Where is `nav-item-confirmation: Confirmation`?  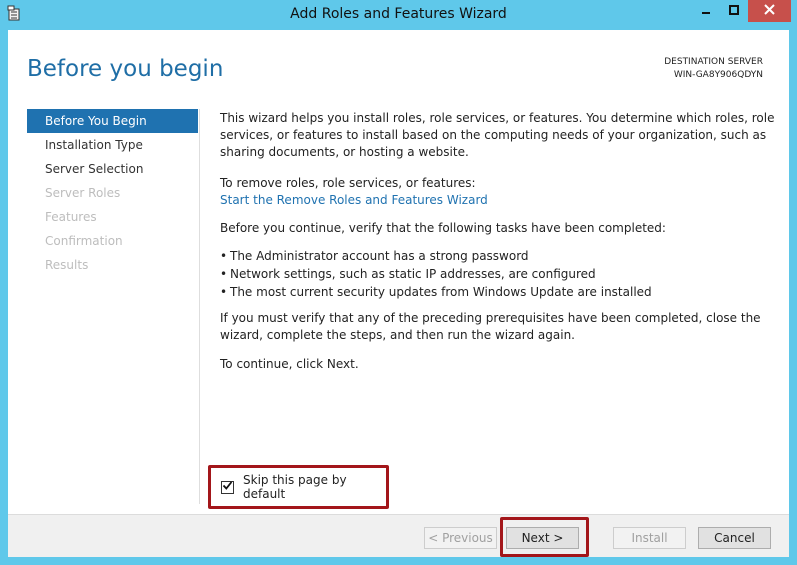 nav-item-confirmation: Confirmation is located at coordinates (84, 241).